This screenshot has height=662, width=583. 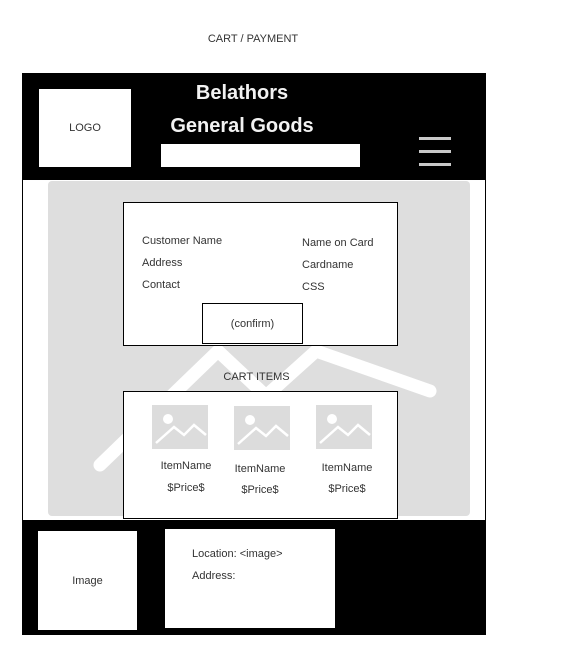 I want to click on footer-location: Location: <image>, so click(x=237, y=554).